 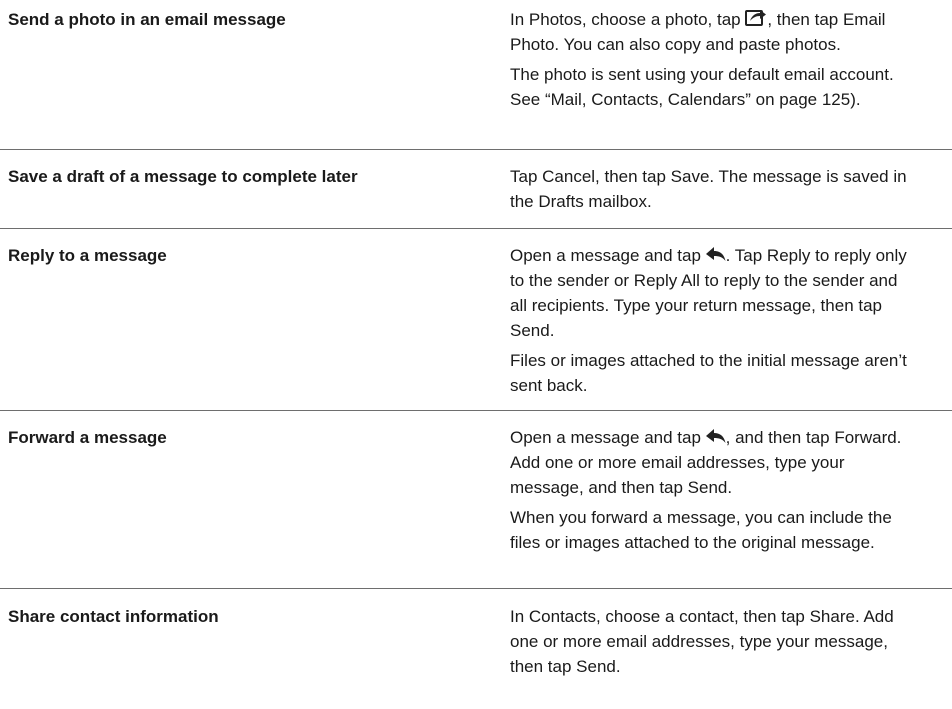 I want to click on task-label: Share contact information, so click(x=113, y=616).